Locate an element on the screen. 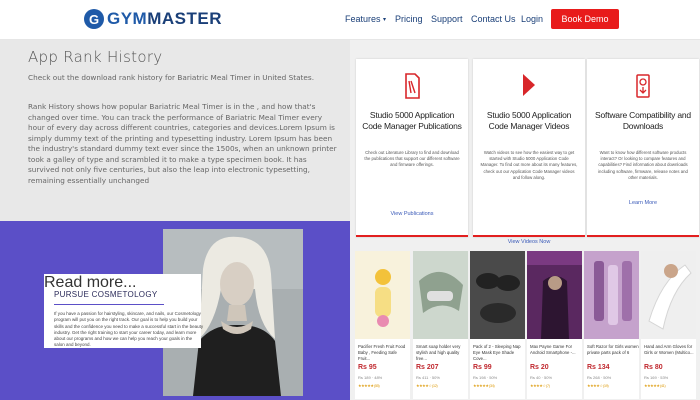  play-icon is located at coordinates (529, 87).